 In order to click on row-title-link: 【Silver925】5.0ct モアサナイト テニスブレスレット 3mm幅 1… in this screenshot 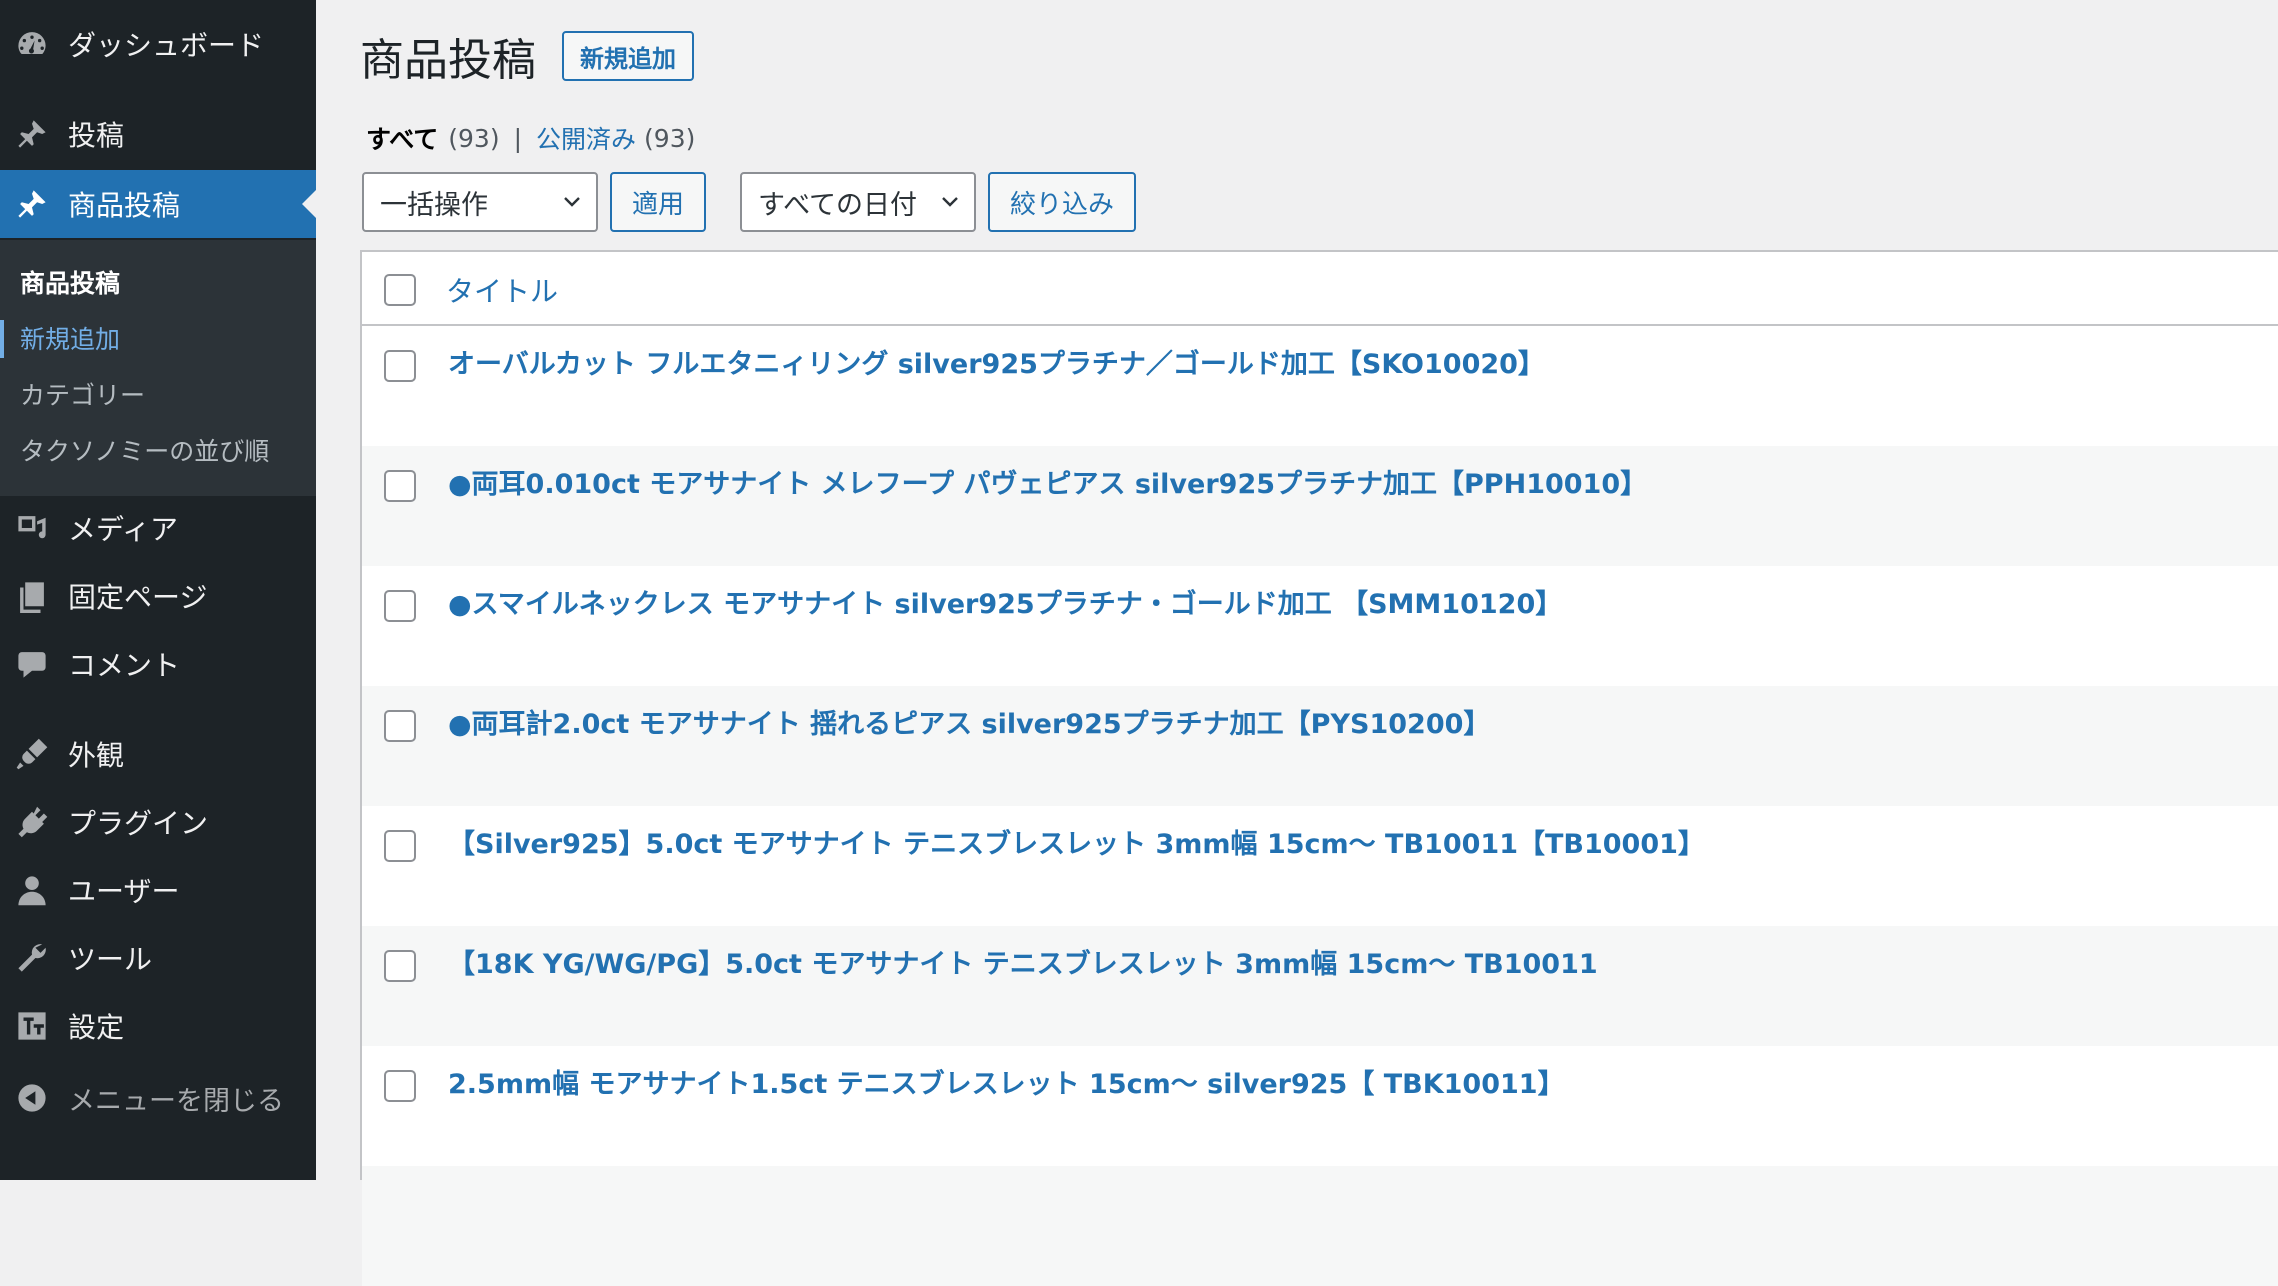, I will do `click(1076, 841)`.